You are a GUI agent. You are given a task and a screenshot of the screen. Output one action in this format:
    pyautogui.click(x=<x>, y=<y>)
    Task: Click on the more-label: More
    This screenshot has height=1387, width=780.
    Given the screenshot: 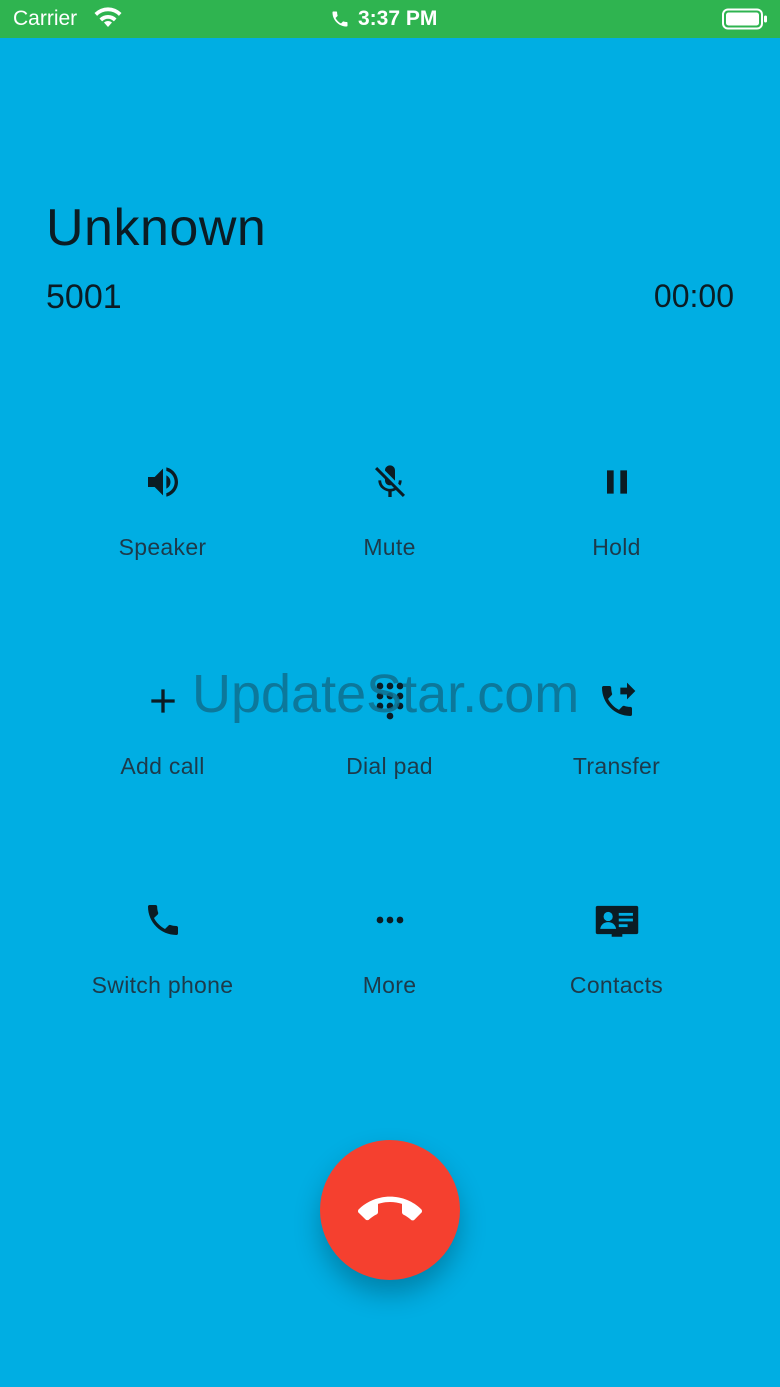 What is the action you would take?
    pyautogui.click(x=389, y=985)
    